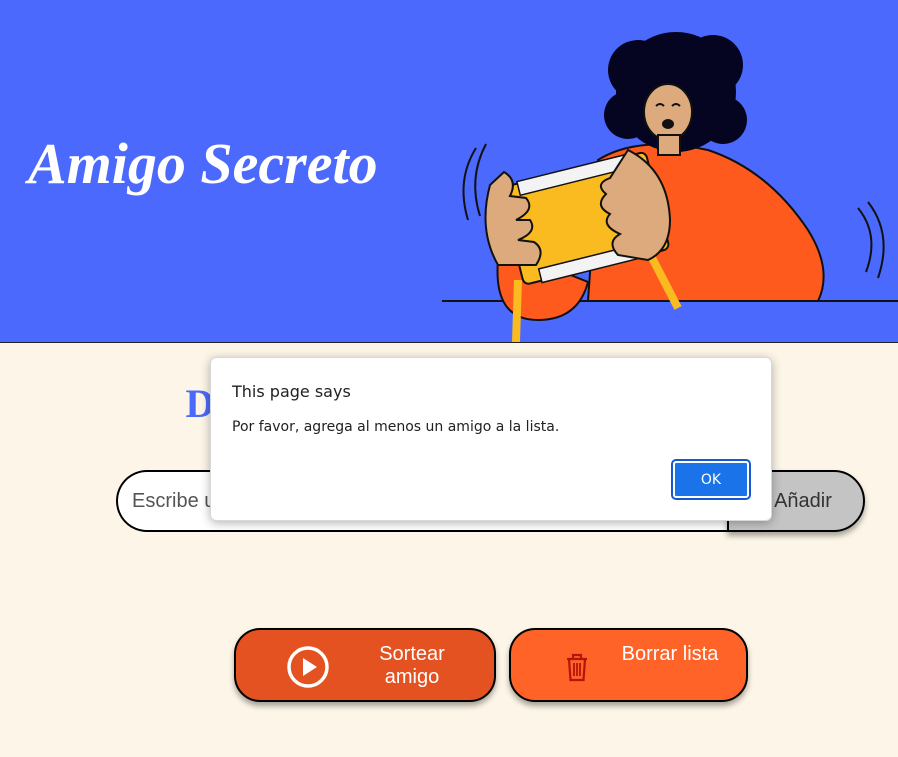 The image size is (898, 757). I want to click on ok-button: OK, so click(711, 479).